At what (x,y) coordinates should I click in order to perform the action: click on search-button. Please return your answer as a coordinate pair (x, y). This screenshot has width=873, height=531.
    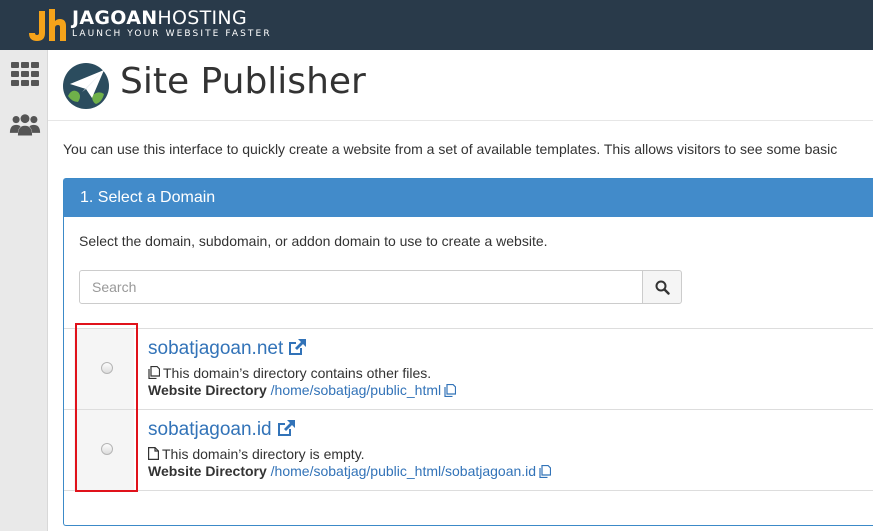
    Looking at the image, I should click on (662, 287).